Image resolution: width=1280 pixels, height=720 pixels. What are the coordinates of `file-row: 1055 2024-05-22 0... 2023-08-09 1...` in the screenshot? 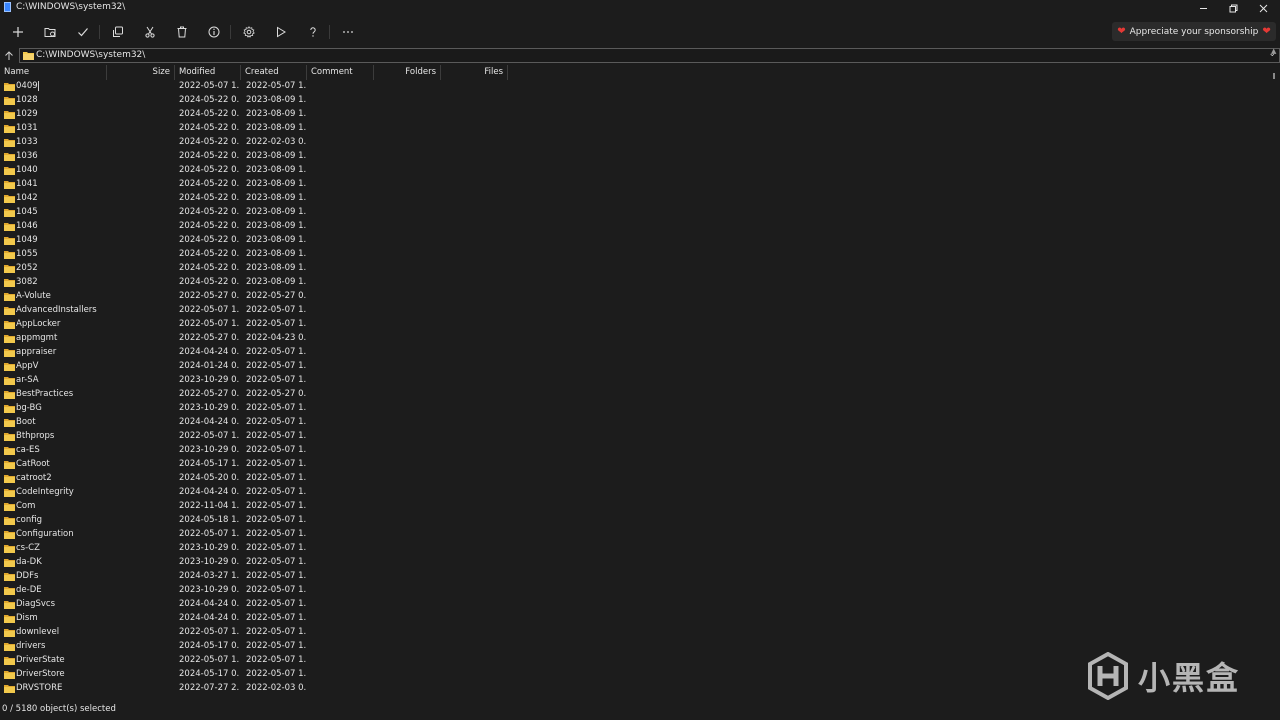 It's located at (634, 255).